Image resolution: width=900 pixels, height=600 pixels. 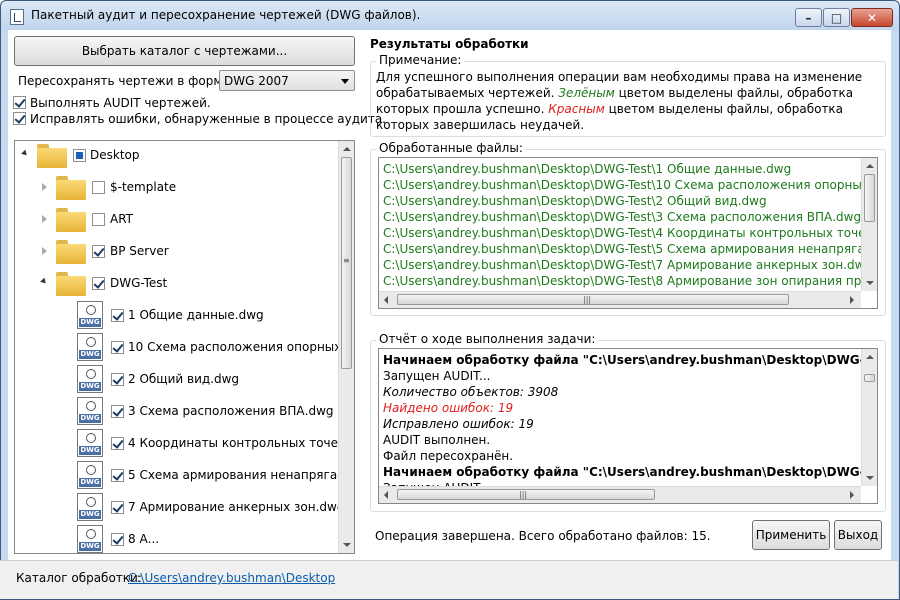 What do you see at coordinates (437, 440) in the screenshot?
I see `log-line: AUDIT выполнен.` at bounding box center [437, 440].